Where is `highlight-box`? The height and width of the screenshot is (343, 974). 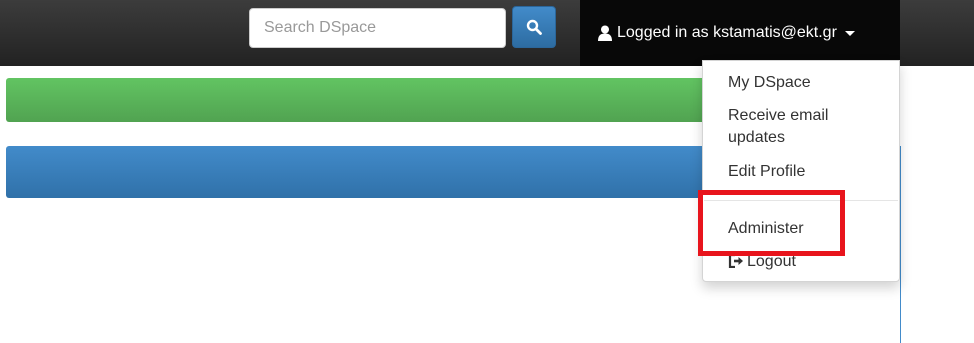
highlight-box is located at coordinates (771, 223).